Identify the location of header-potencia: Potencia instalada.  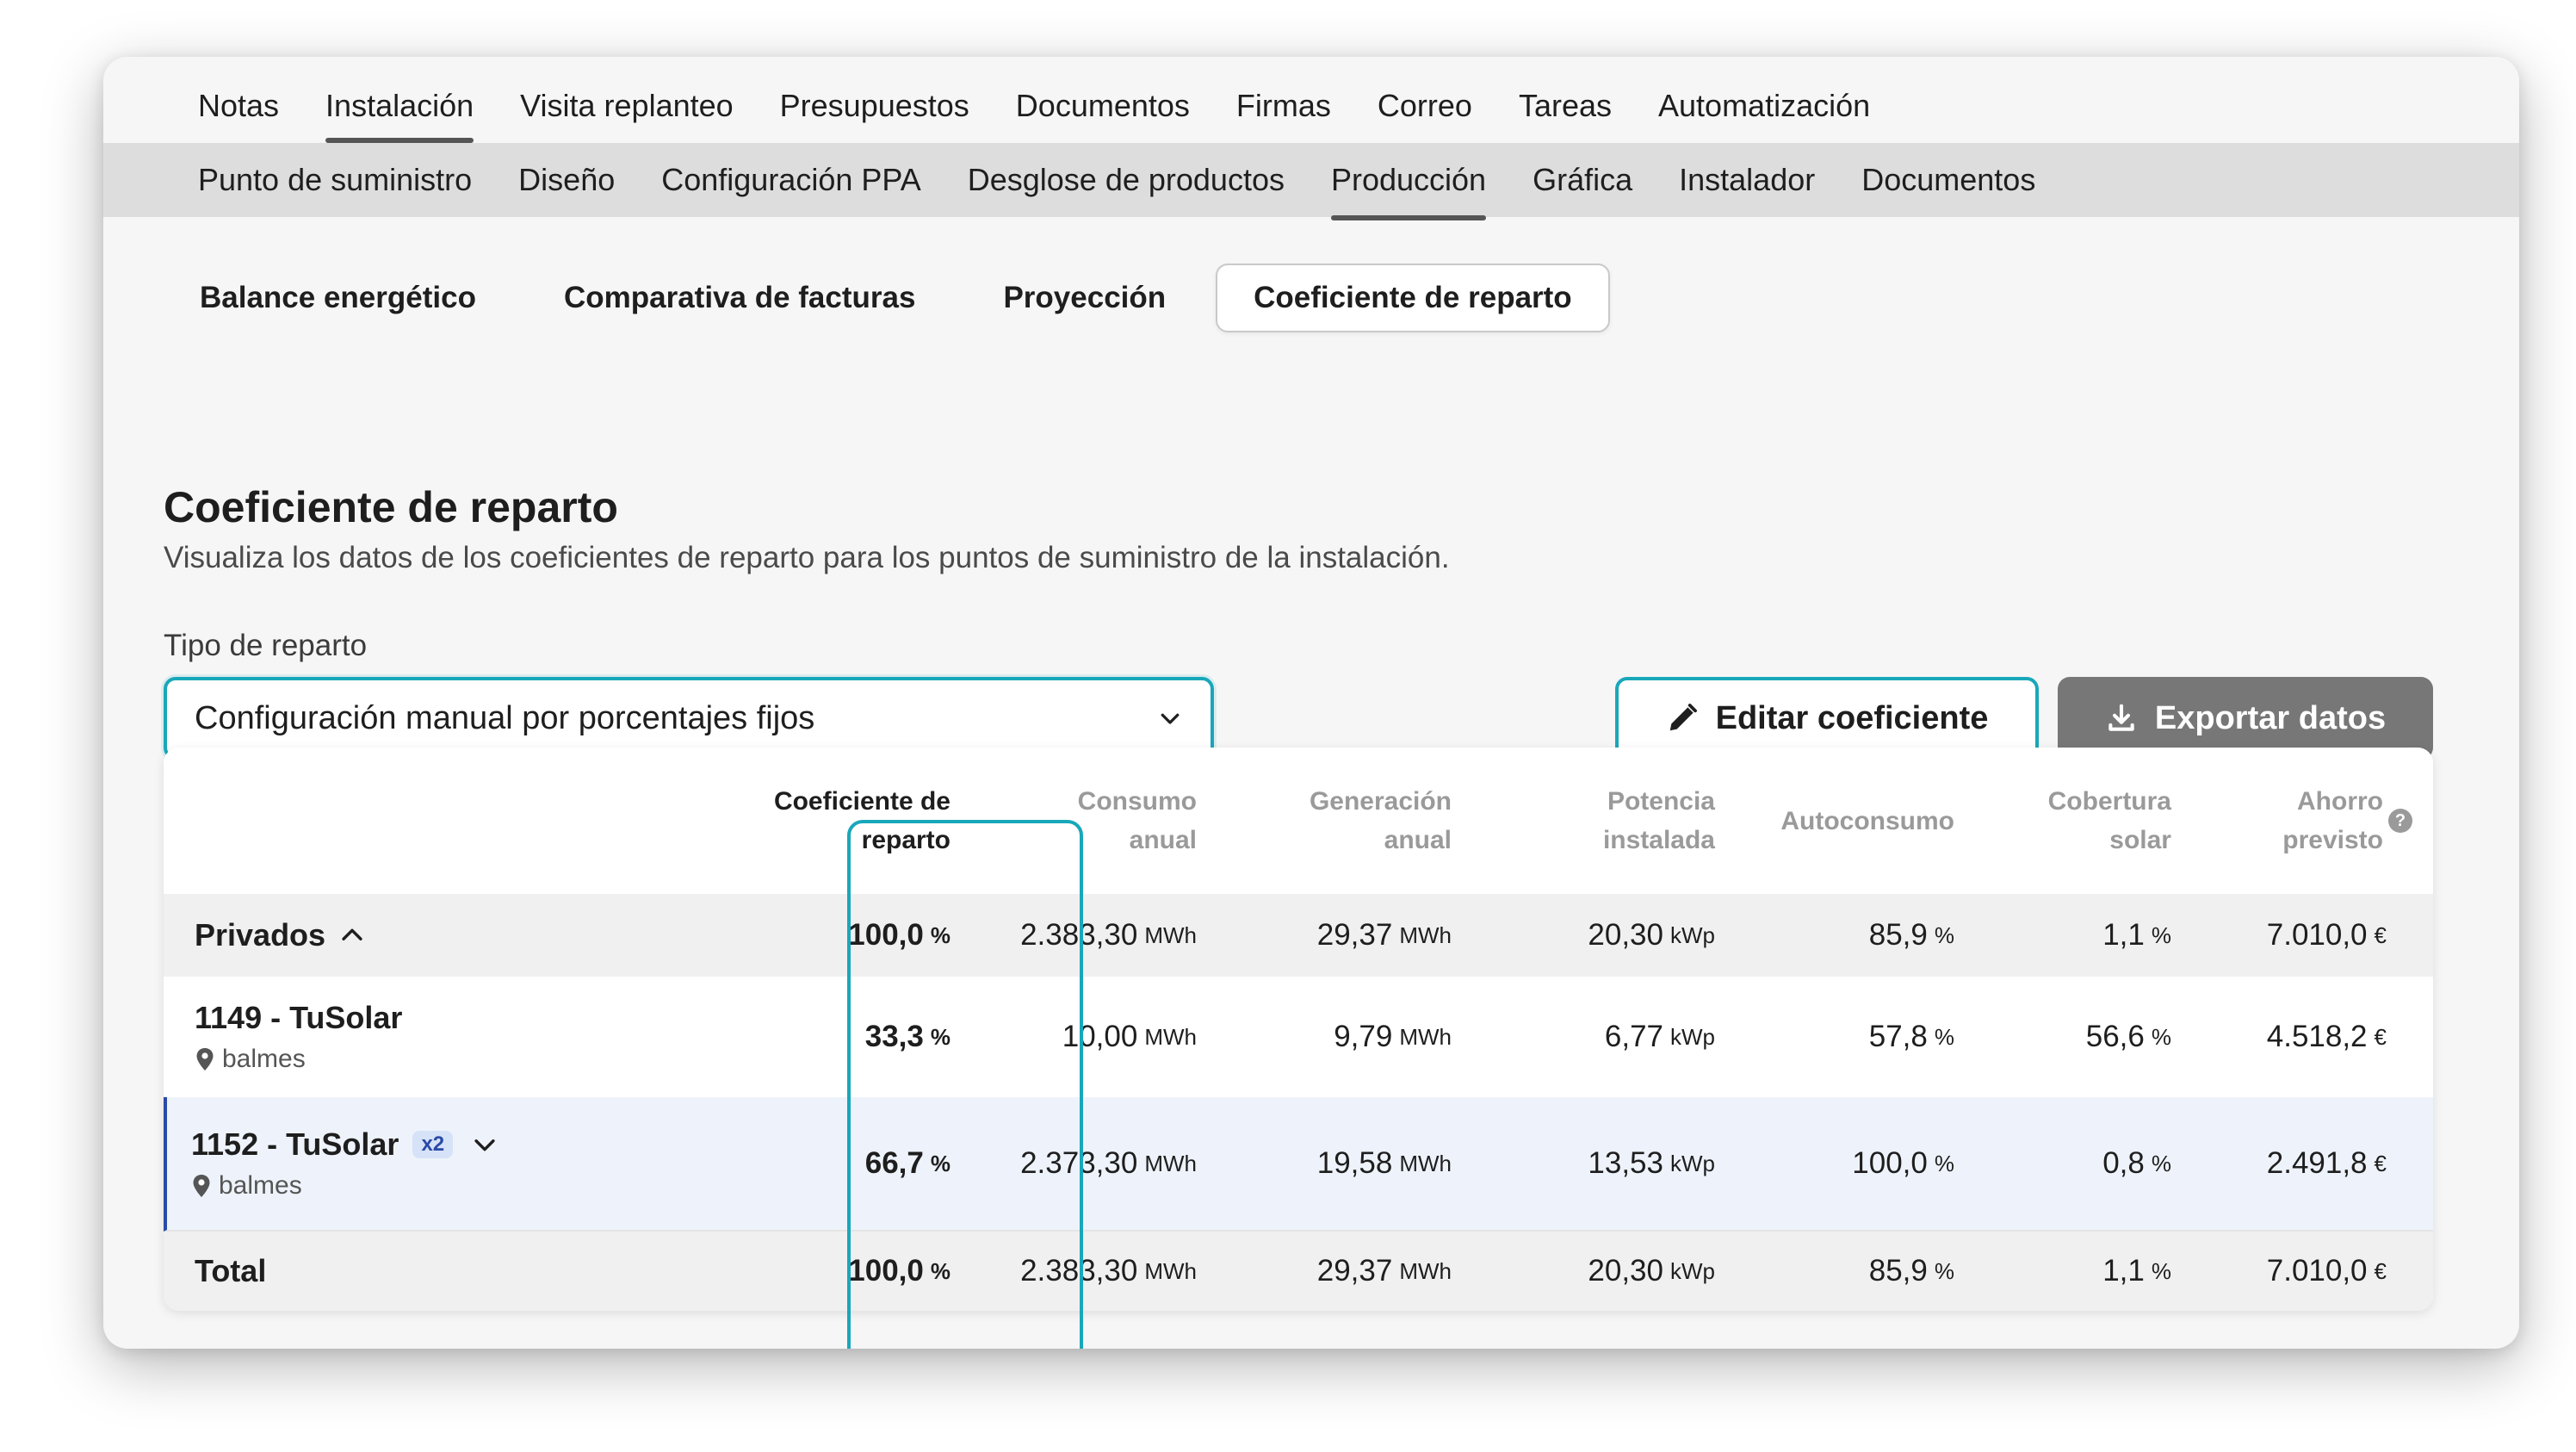
(1583, 821).